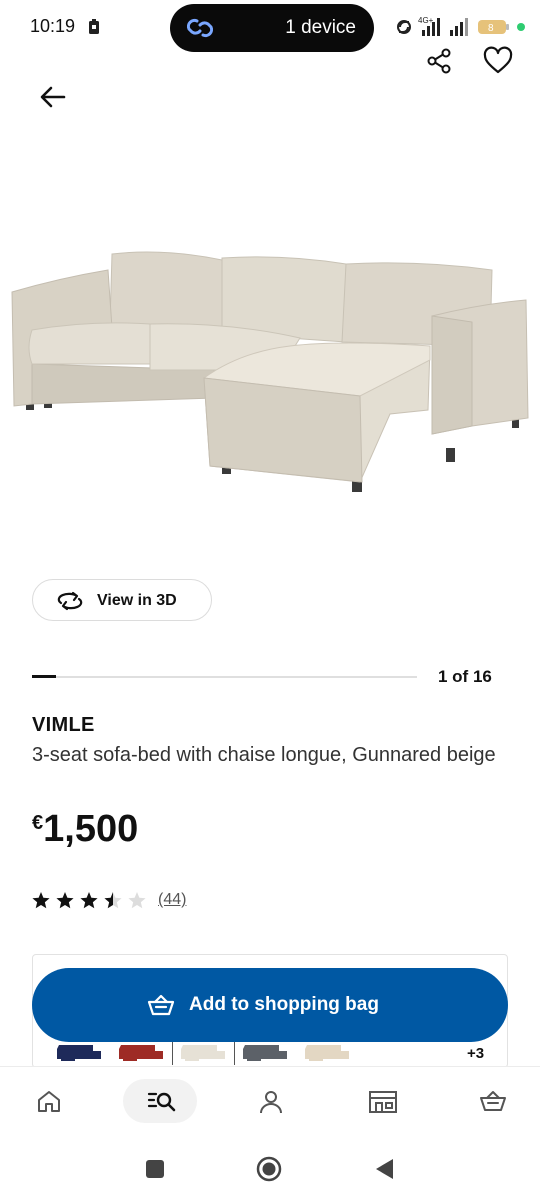 Image resolution: width=540 pixels, height=1200 pixels. I want to click on status-time: 10:19, so click(53, 26).